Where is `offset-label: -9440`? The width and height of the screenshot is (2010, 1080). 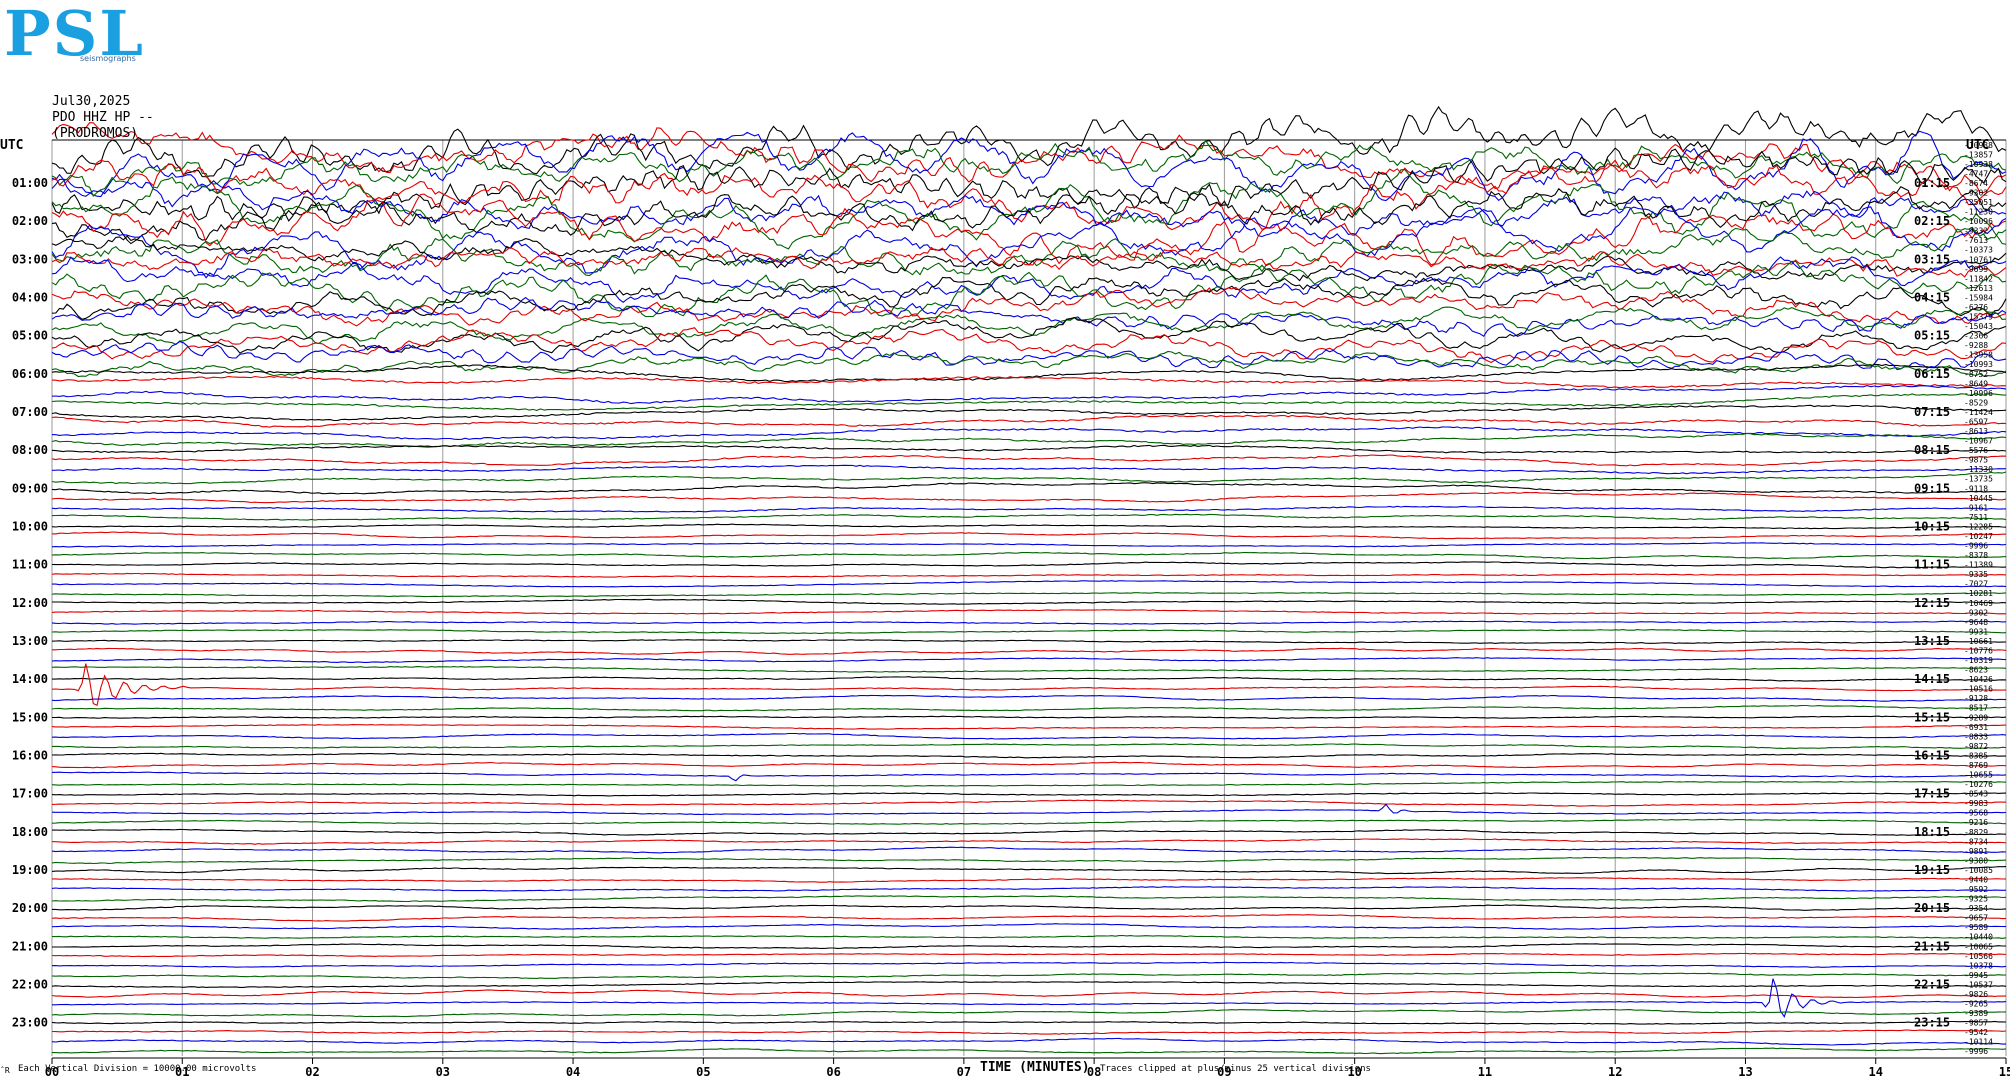 offset-label: -9440 is located at coordinates (1976, 879).